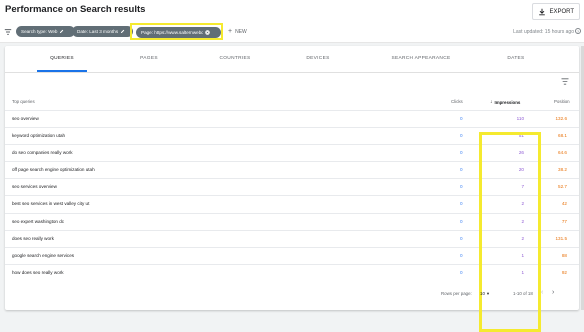 This screenshot has width=584, height=332. What do you see at coordinates (456, 293) in the screenshot?
I see `rows-per-page-label: Rows per page:` at bounding box center [456, 293].